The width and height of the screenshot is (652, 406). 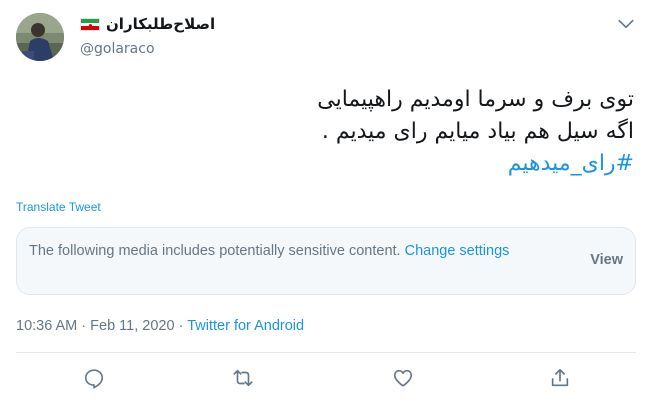 I want to click on like-icon, so click(x=403, y=378).